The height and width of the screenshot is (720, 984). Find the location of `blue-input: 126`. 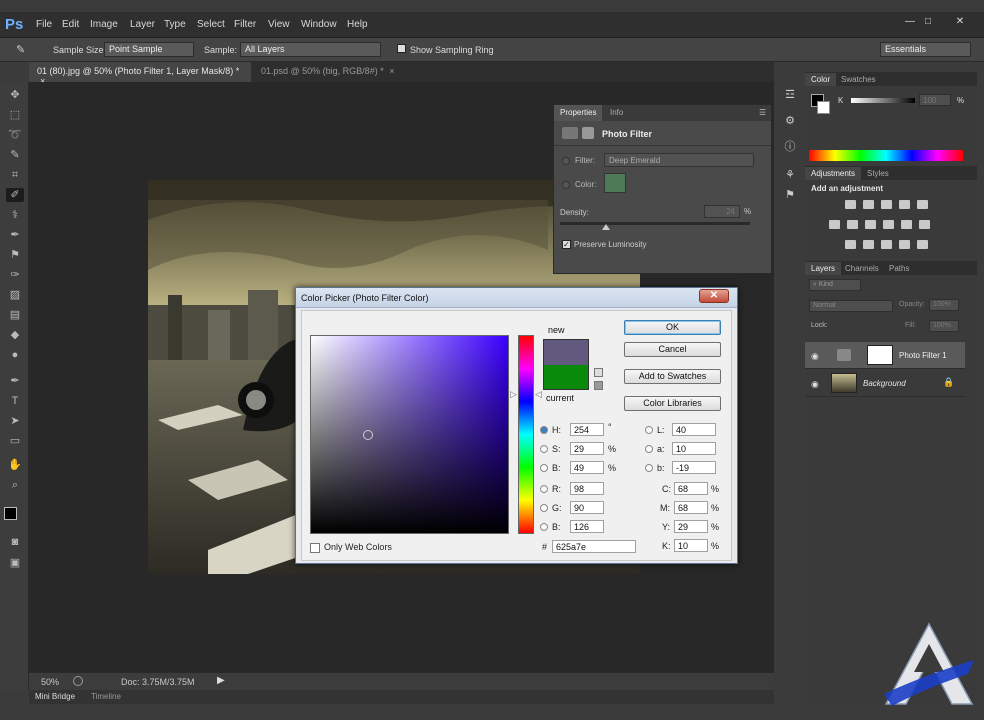

blue-input: 126 is located at coordinates (587, 526).